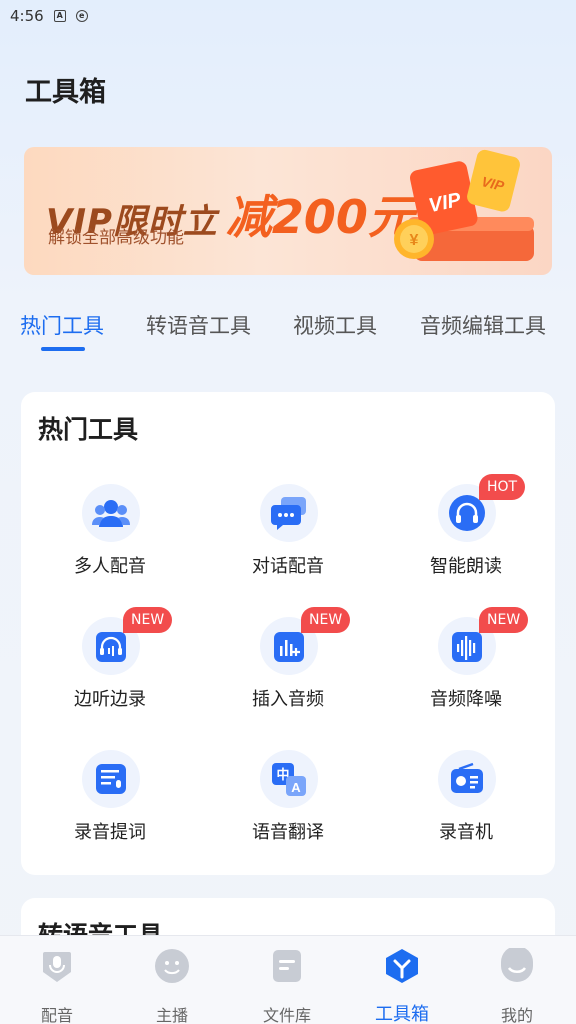  Describe the element at coordinates (466, 566) in the screenshot. I see `tool-label: 智能朗读` at that location.